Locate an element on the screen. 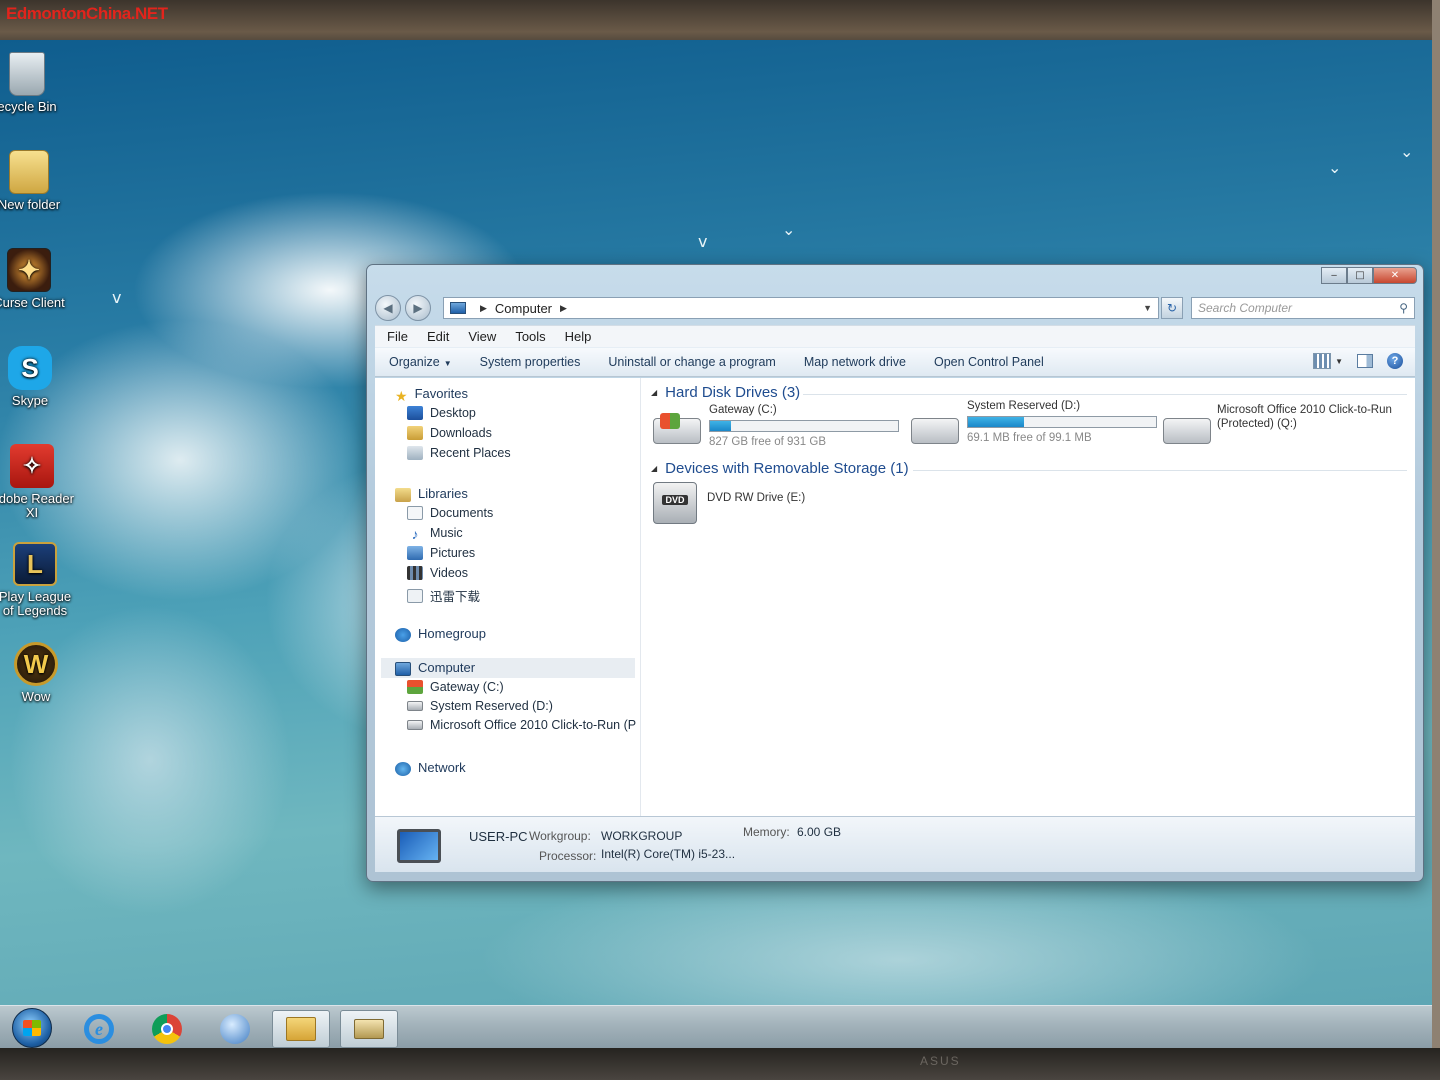 This screenshot has height=1080, width=1440. desktop-icon-new-folder: New folder is located at coordinates (36, 181).